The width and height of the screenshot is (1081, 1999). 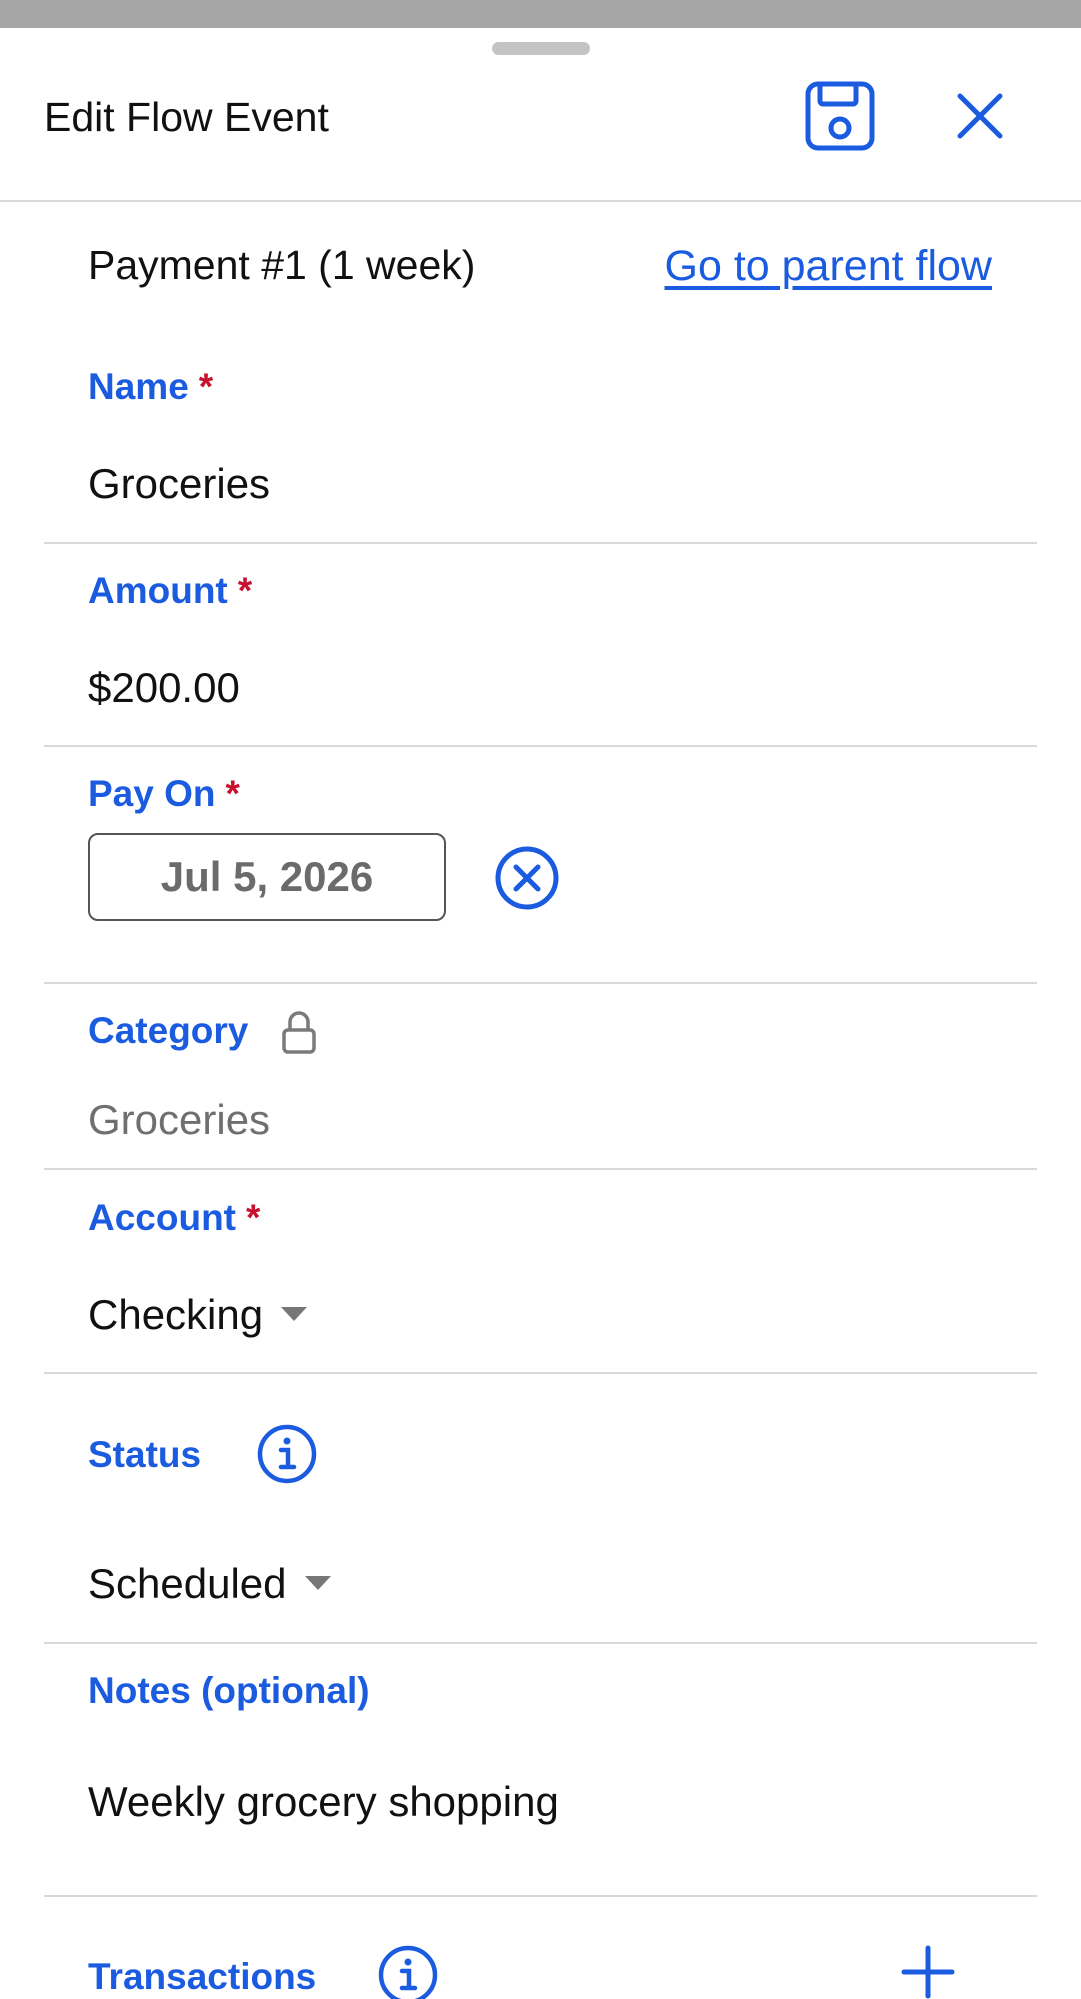 What do you see at coordinates (828, 266) in the screenshot?
I see `go-to-parent-flow-link: Go to parent flow` at bounding box center [828, 266].